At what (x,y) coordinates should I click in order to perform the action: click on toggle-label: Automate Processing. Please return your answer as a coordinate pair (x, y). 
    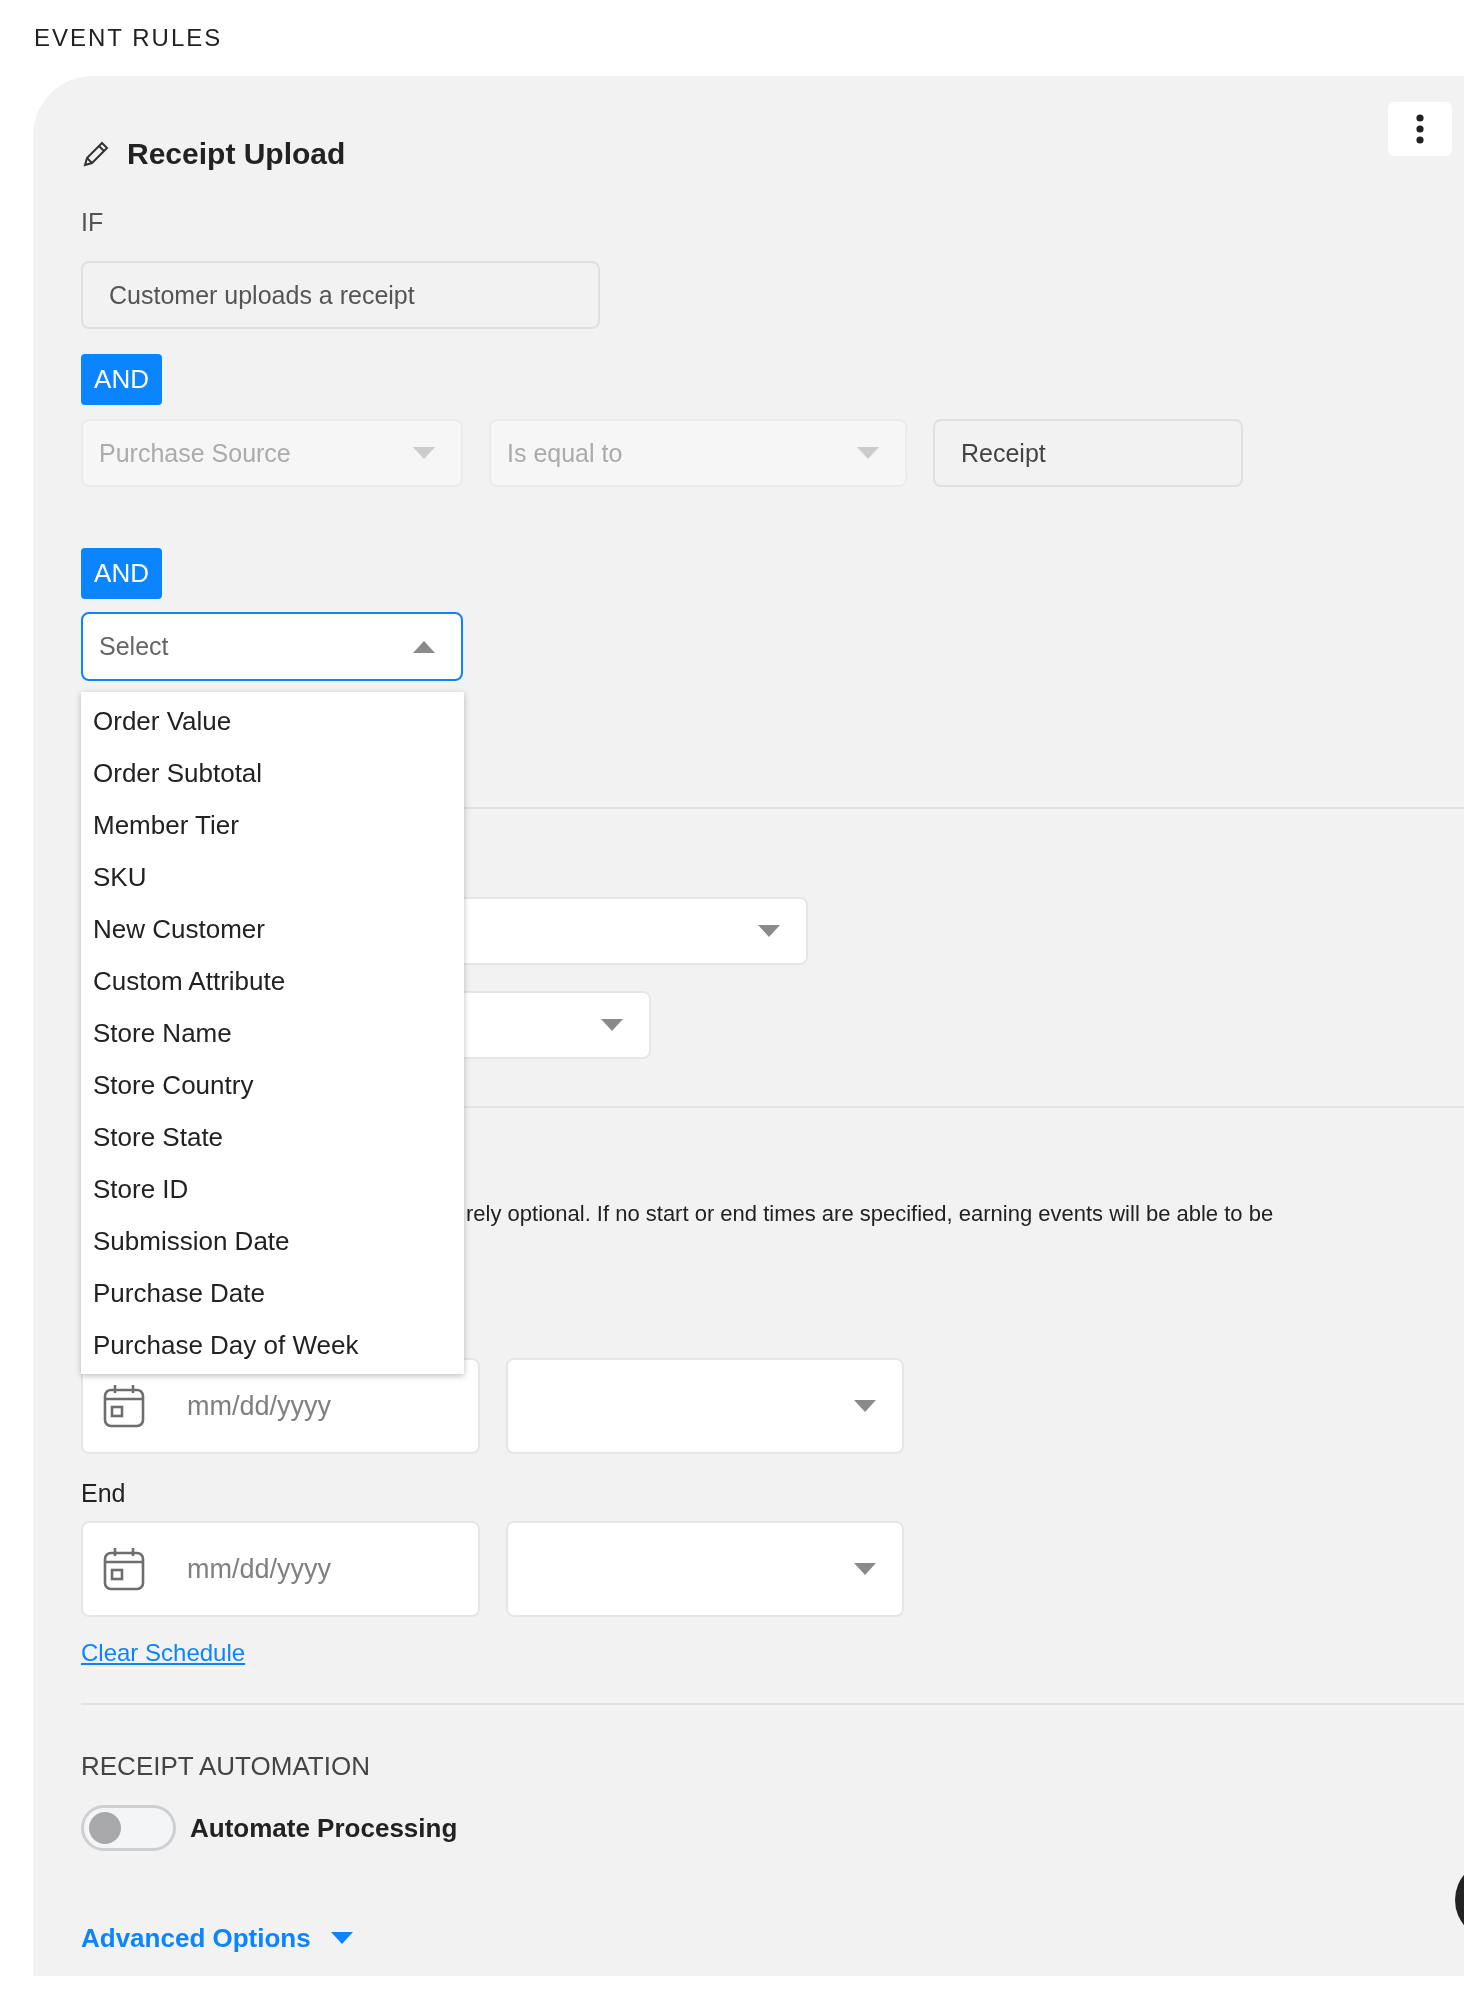
    Looking at the image, I should click on (324, 1828).